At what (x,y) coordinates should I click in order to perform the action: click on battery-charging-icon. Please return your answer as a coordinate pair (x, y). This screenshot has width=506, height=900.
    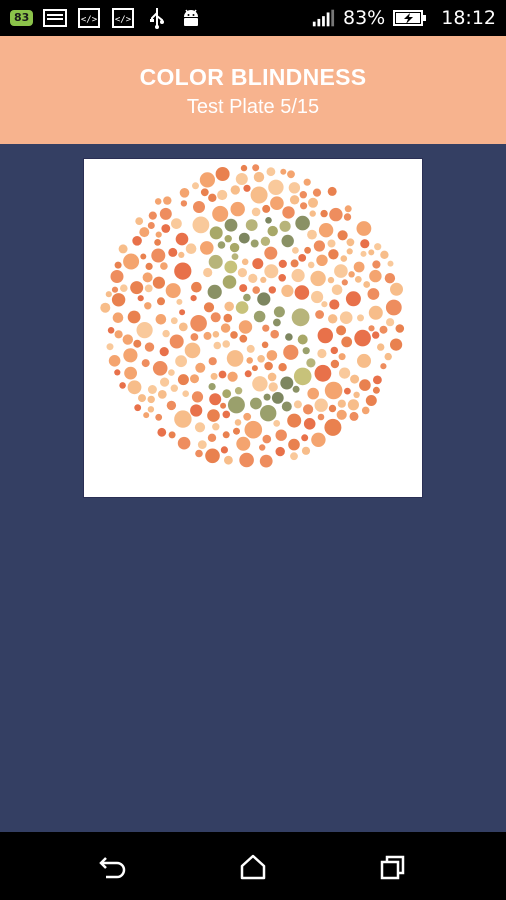
    Looking at the image, I should click on (410, 18).